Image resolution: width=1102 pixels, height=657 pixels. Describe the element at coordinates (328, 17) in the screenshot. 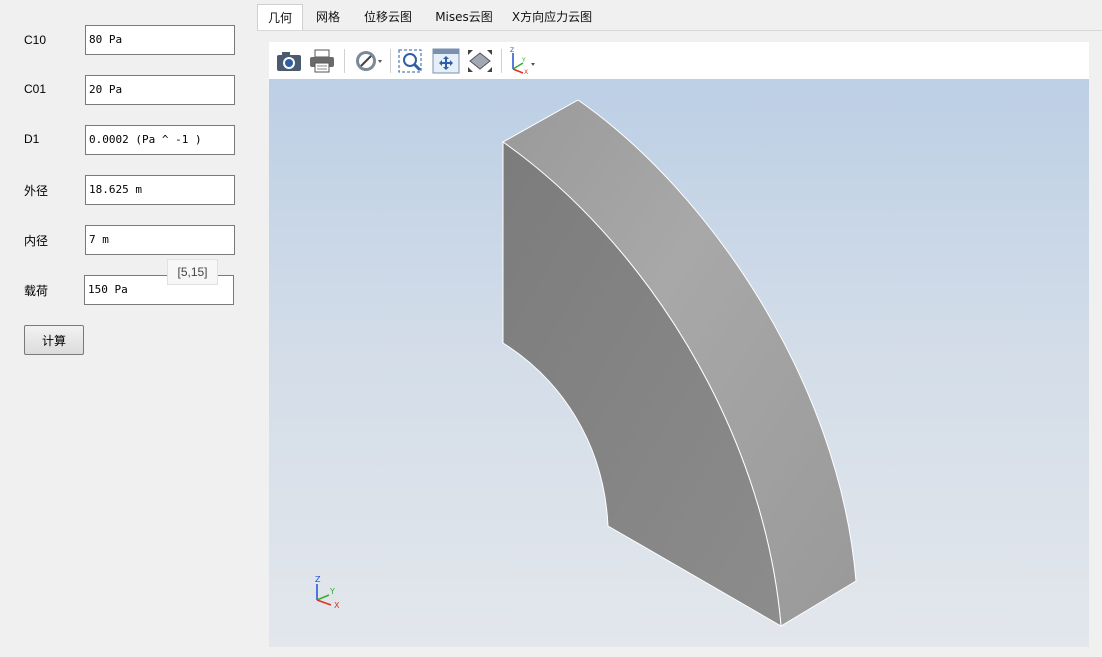

I see `tab-mesh: 网格` at that location.